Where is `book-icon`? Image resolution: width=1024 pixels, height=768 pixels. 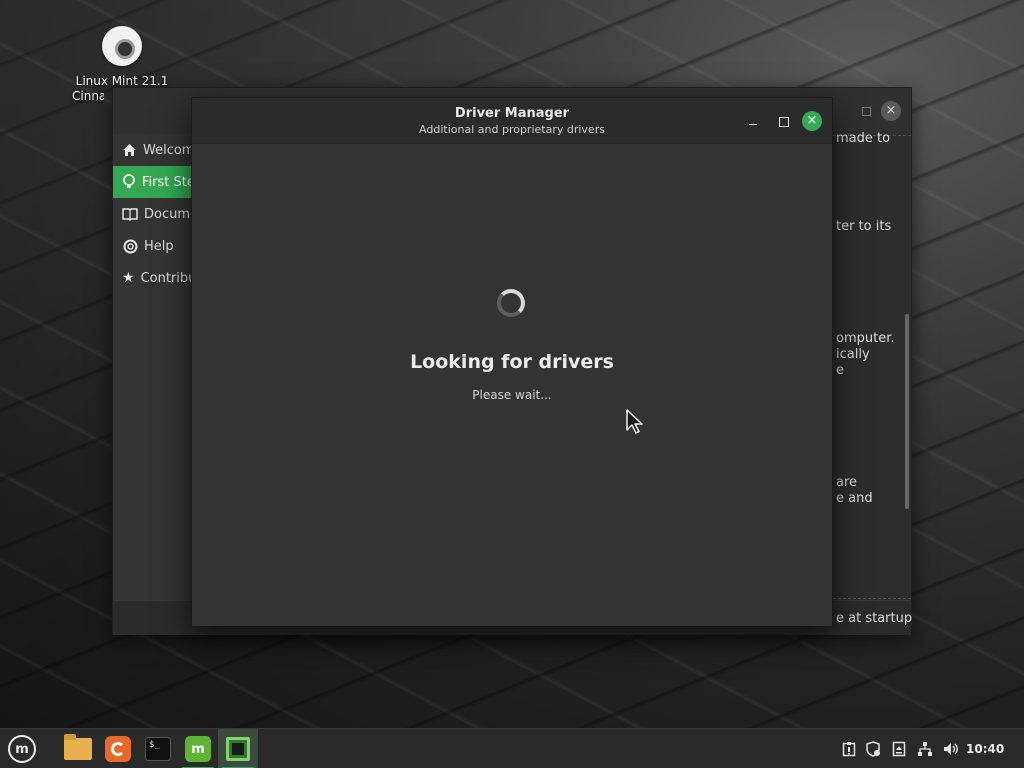
book-icon is located at coordinates (130, 214).